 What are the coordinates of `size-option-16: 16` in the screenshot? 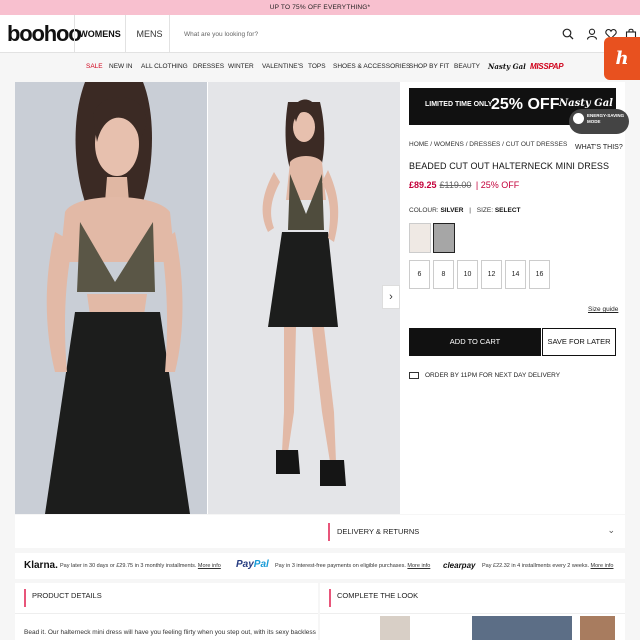 It's located at (539, 274).